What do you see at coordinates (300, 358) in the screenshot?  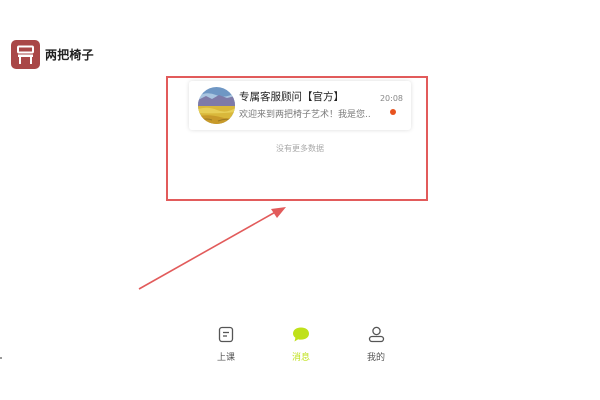 I see `tab-message-label: 消息` at bounding box center [300, 358].